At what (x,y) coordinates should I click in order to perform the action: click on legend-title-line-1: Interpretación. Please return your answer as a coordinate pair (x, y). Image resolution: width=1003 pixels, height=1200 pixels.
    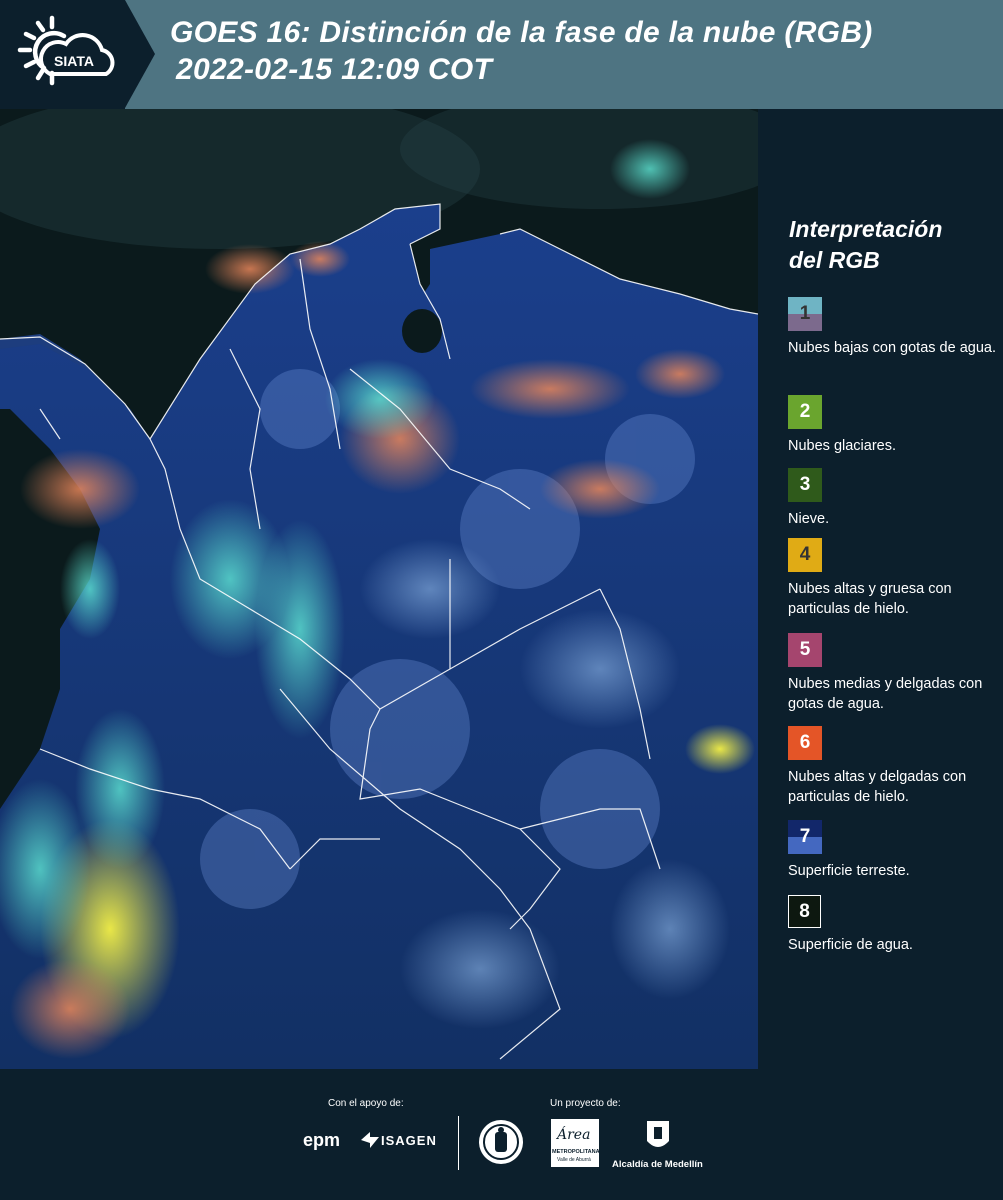
    Looking at the image, I should click on (866, 229).